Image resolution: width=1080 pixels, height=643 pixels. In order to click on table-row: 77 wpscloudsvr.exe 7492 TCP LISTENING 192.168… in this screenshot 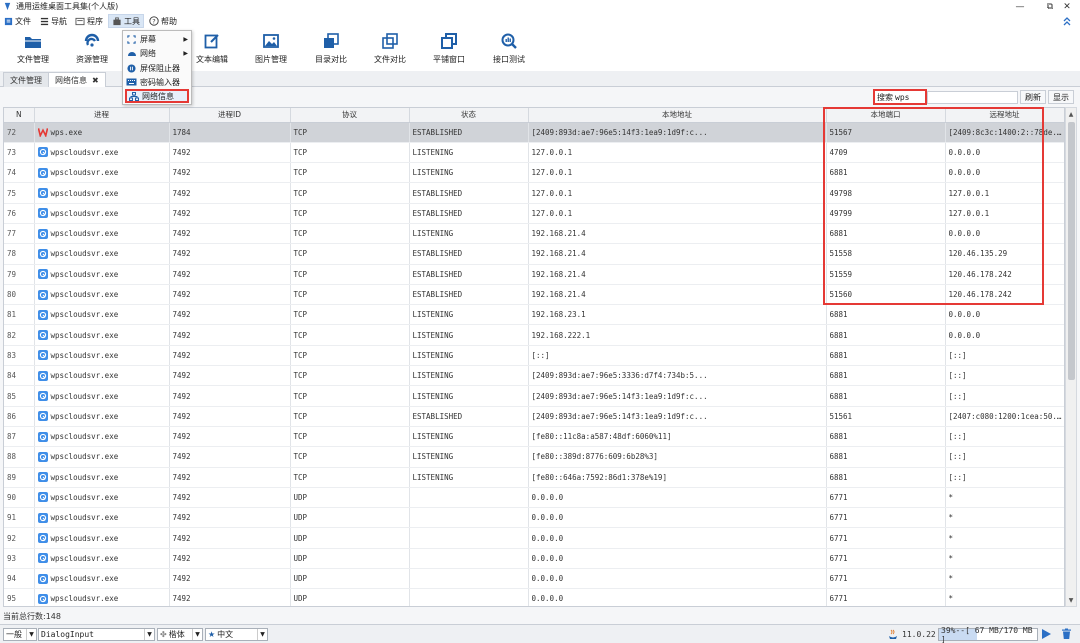, I will do `click(534, 234)`.